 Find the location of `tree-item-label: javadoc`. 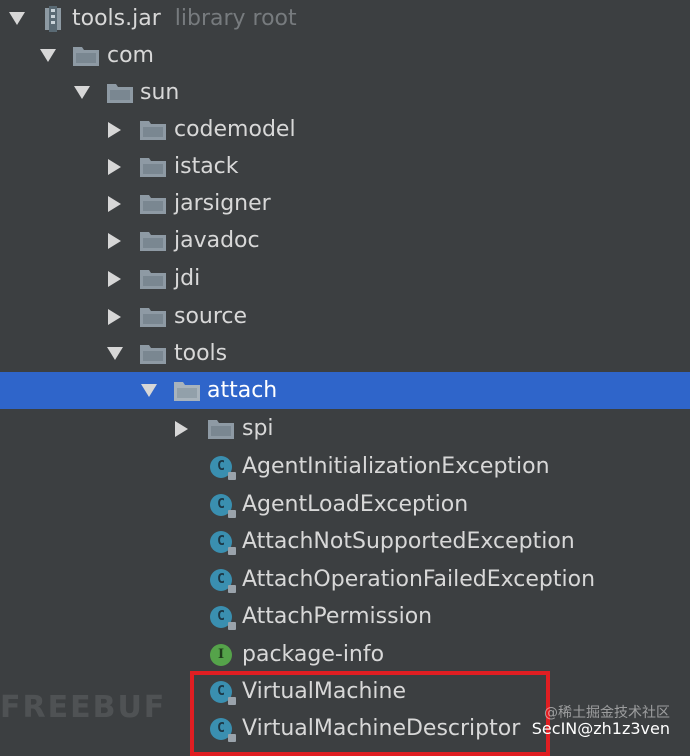

tree-item-label: javadoc is located at coordinates (217, 240).